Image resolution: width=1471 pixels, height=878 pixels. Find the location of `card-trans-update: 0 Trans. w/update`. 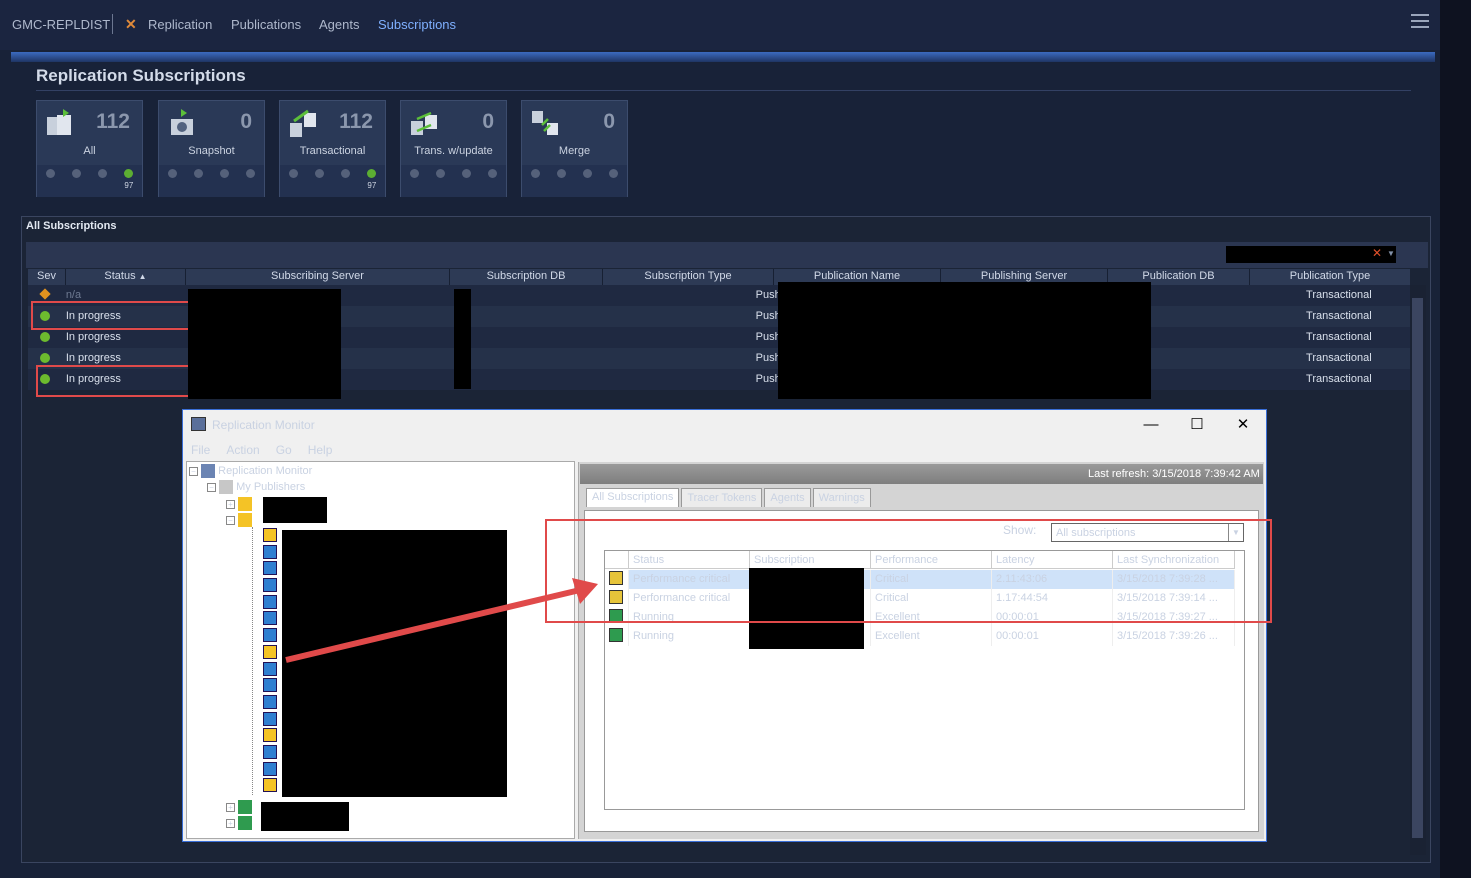

card-trans-update: 0 Trans. w/update is located at coordinates (453, 148).